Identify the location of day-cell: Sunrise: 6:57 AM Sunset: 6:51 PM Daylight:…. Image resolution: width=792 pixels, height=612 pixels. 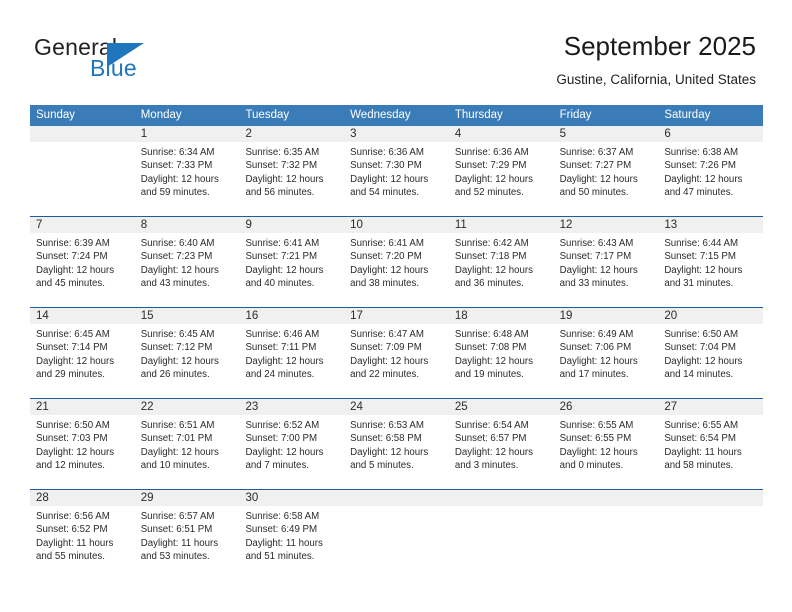
(187, 543).